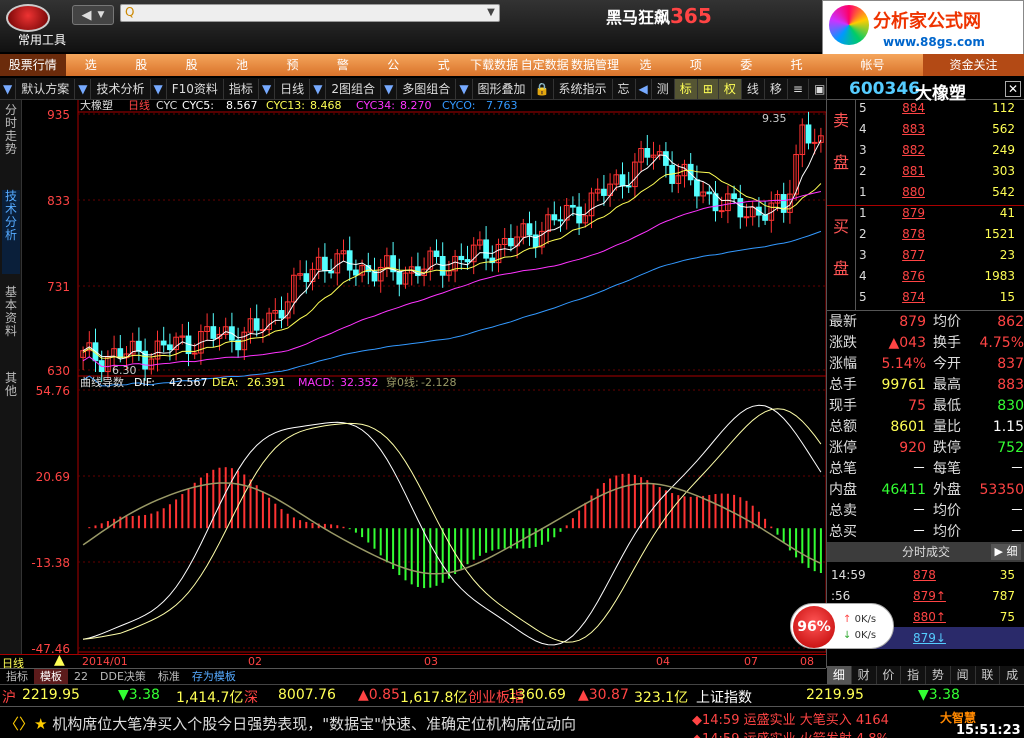 This screenshot has width=1024, height=738. Describe the element at coordinates (393, 65) in the screenshot. I see `menu-item: 公` at that location.